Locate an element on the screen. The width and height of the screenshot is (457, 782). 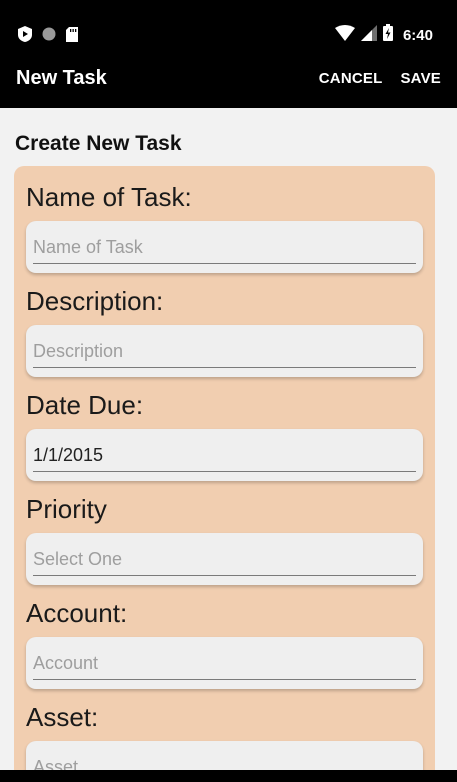
status-clock: 6:40 is located at coordinates (417, 35).